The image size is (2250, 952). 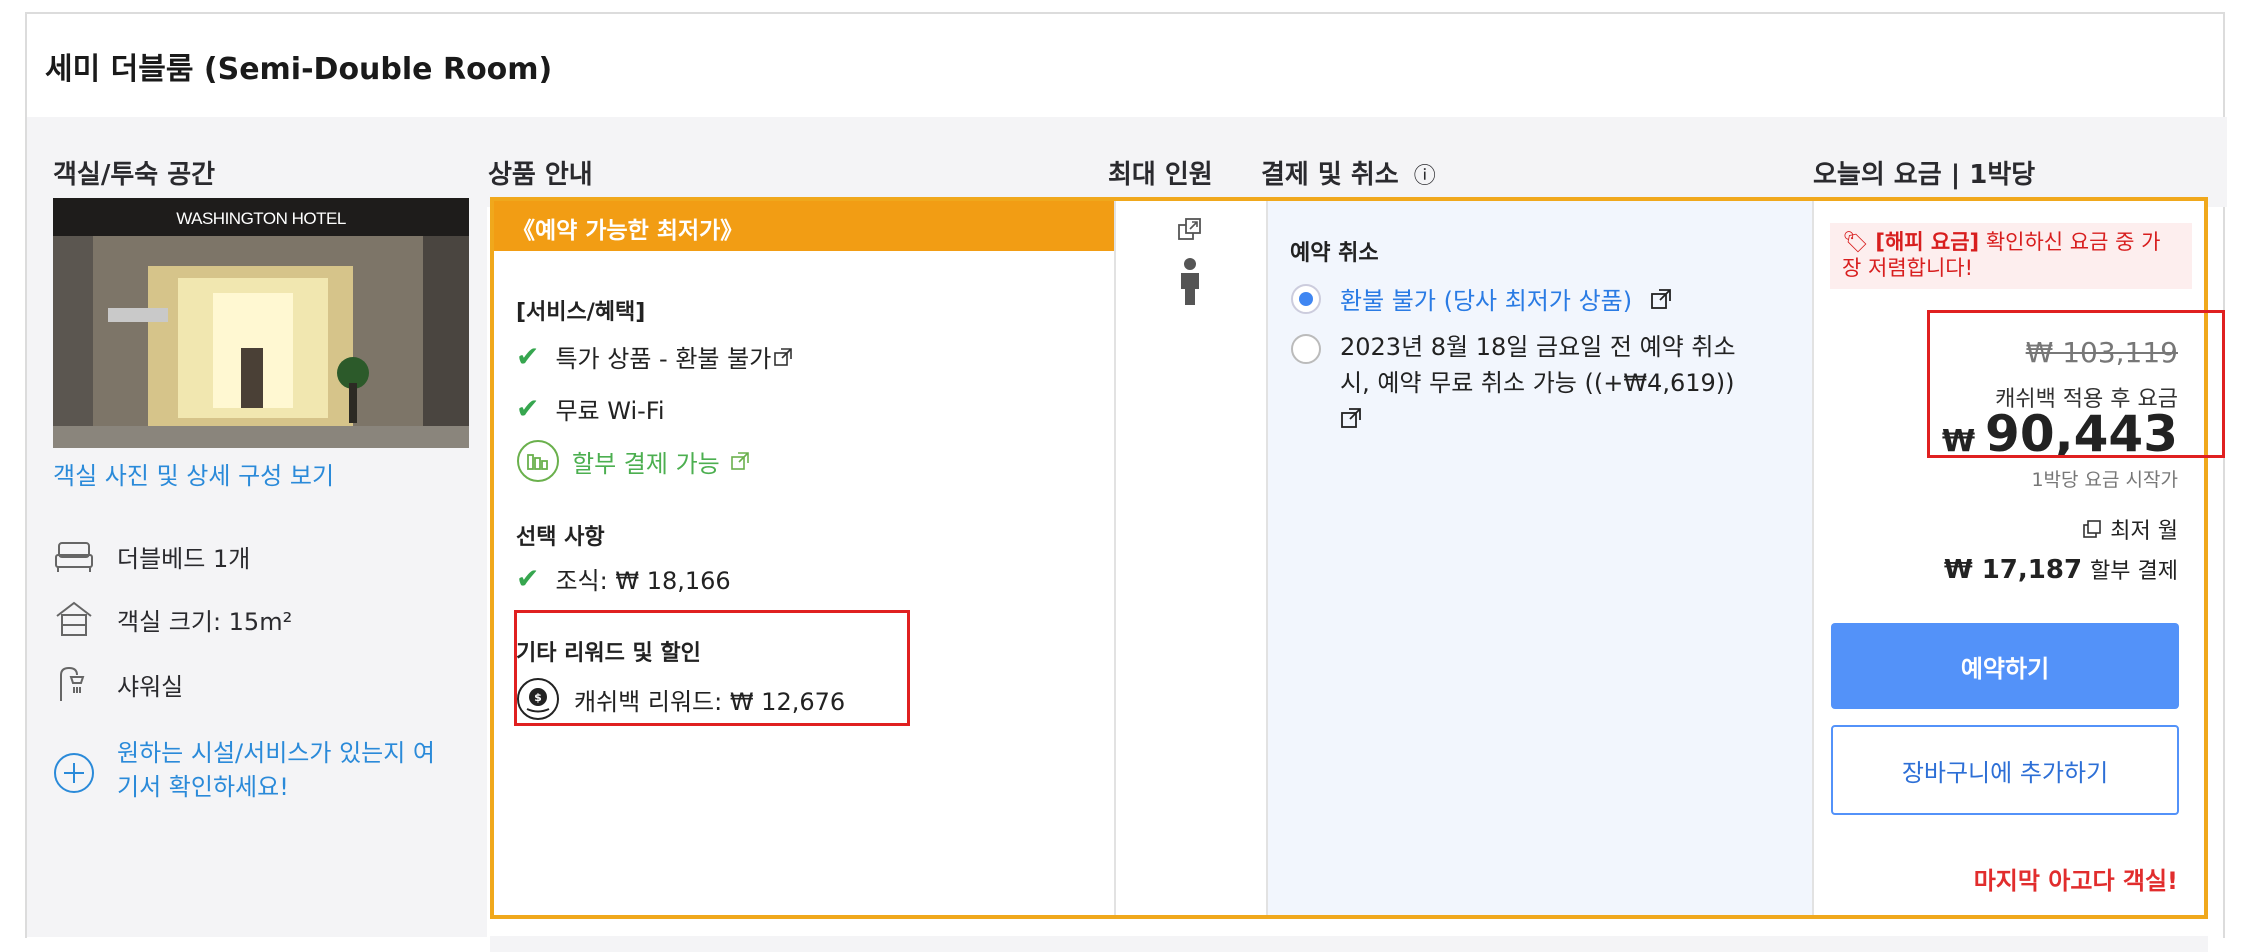 What do you see at coordinates (1908, 268) in the screenshot?
I see `happy-rate-text: 장 저렴합니다!` at bounding box center [1908, 268].